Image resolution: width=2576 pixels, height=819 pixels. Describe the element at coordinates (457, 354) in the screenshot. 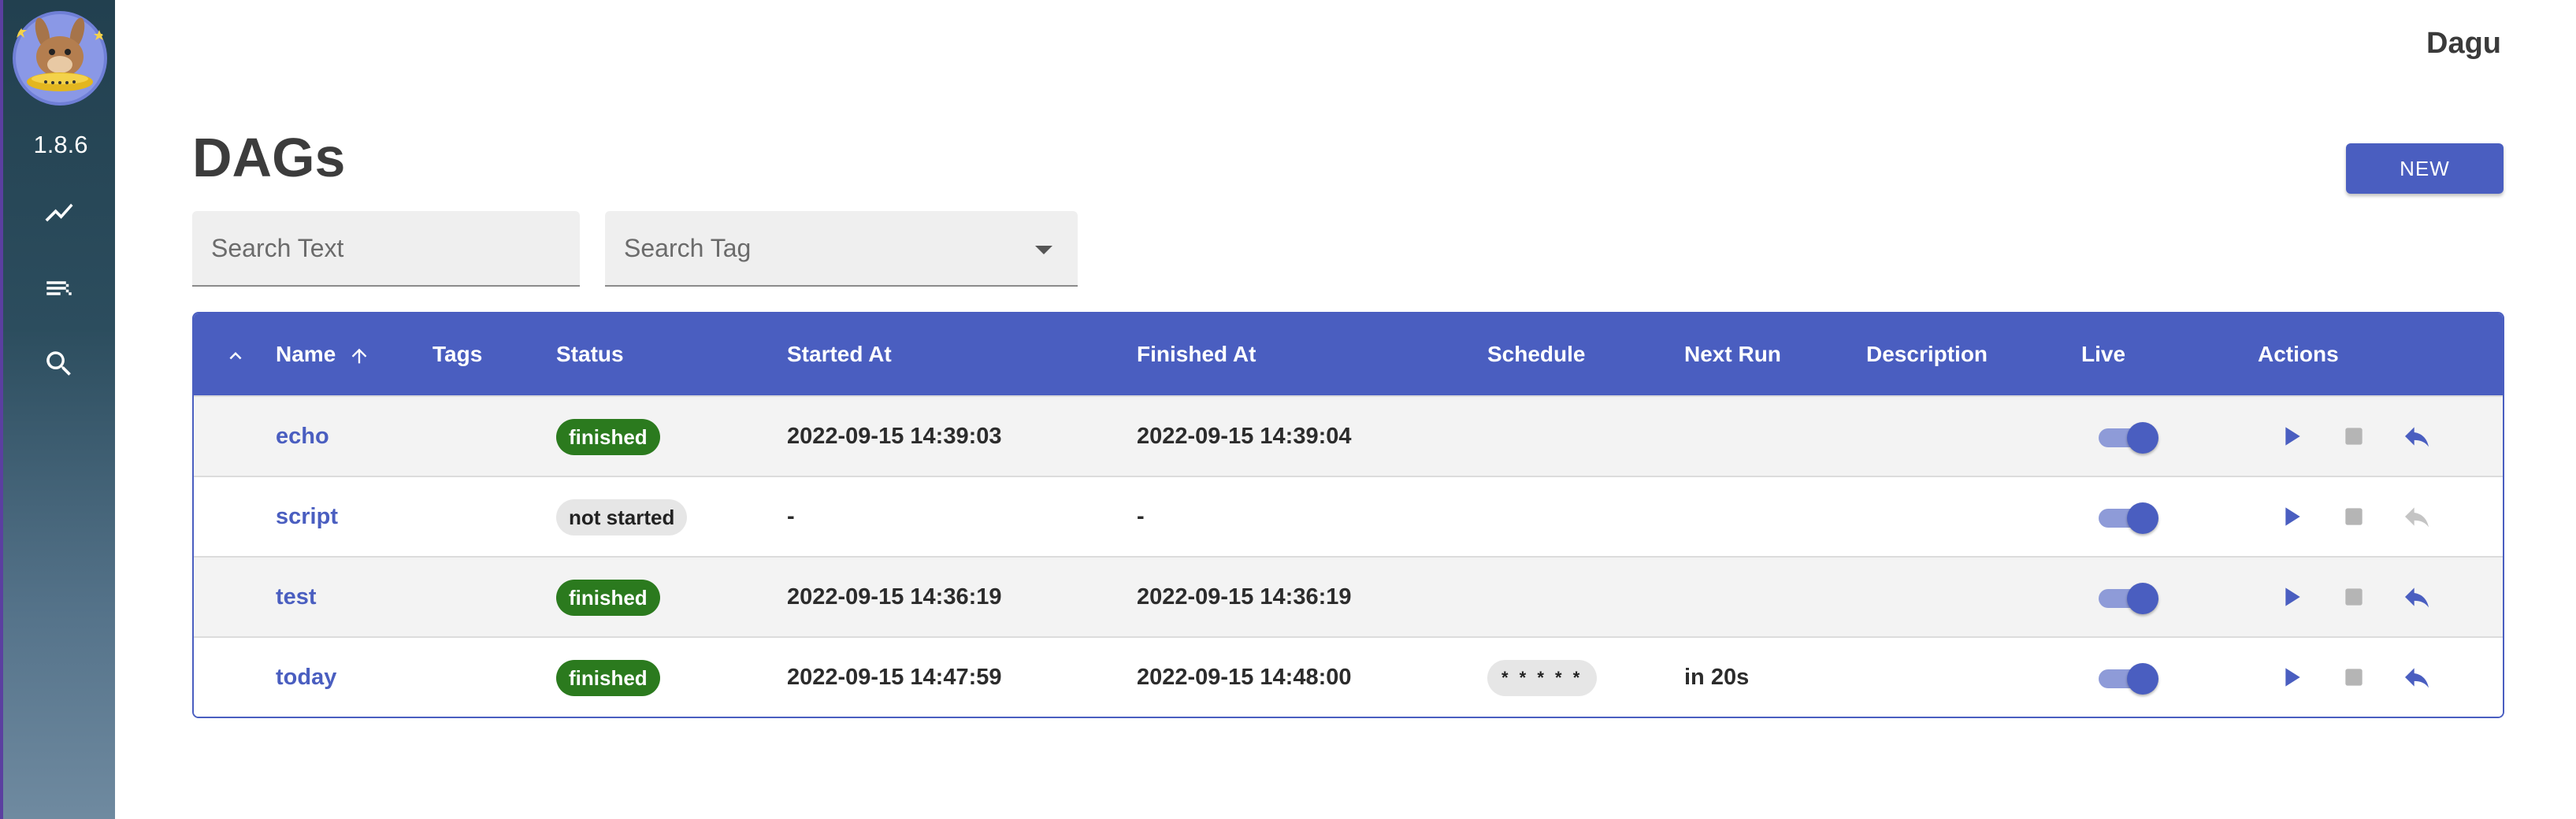

I see `header-tags: Tags` at that location.